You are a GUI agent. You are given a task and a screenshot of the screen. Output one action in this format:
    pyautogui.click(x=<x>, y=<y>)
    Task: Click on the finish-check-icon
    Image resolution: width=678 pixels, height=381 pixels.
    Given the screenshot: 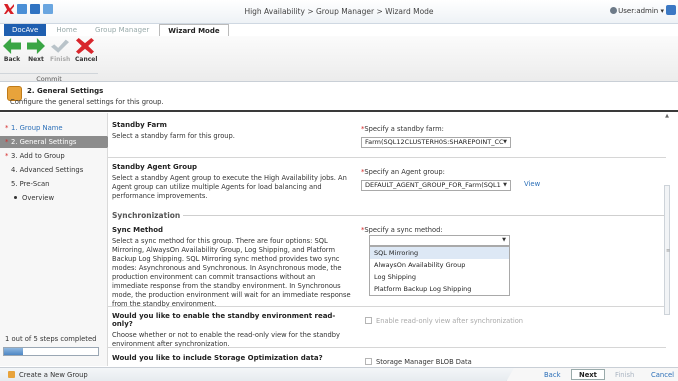 What is the action you would take?
    pyautogui.click(x=60, y=46)
    